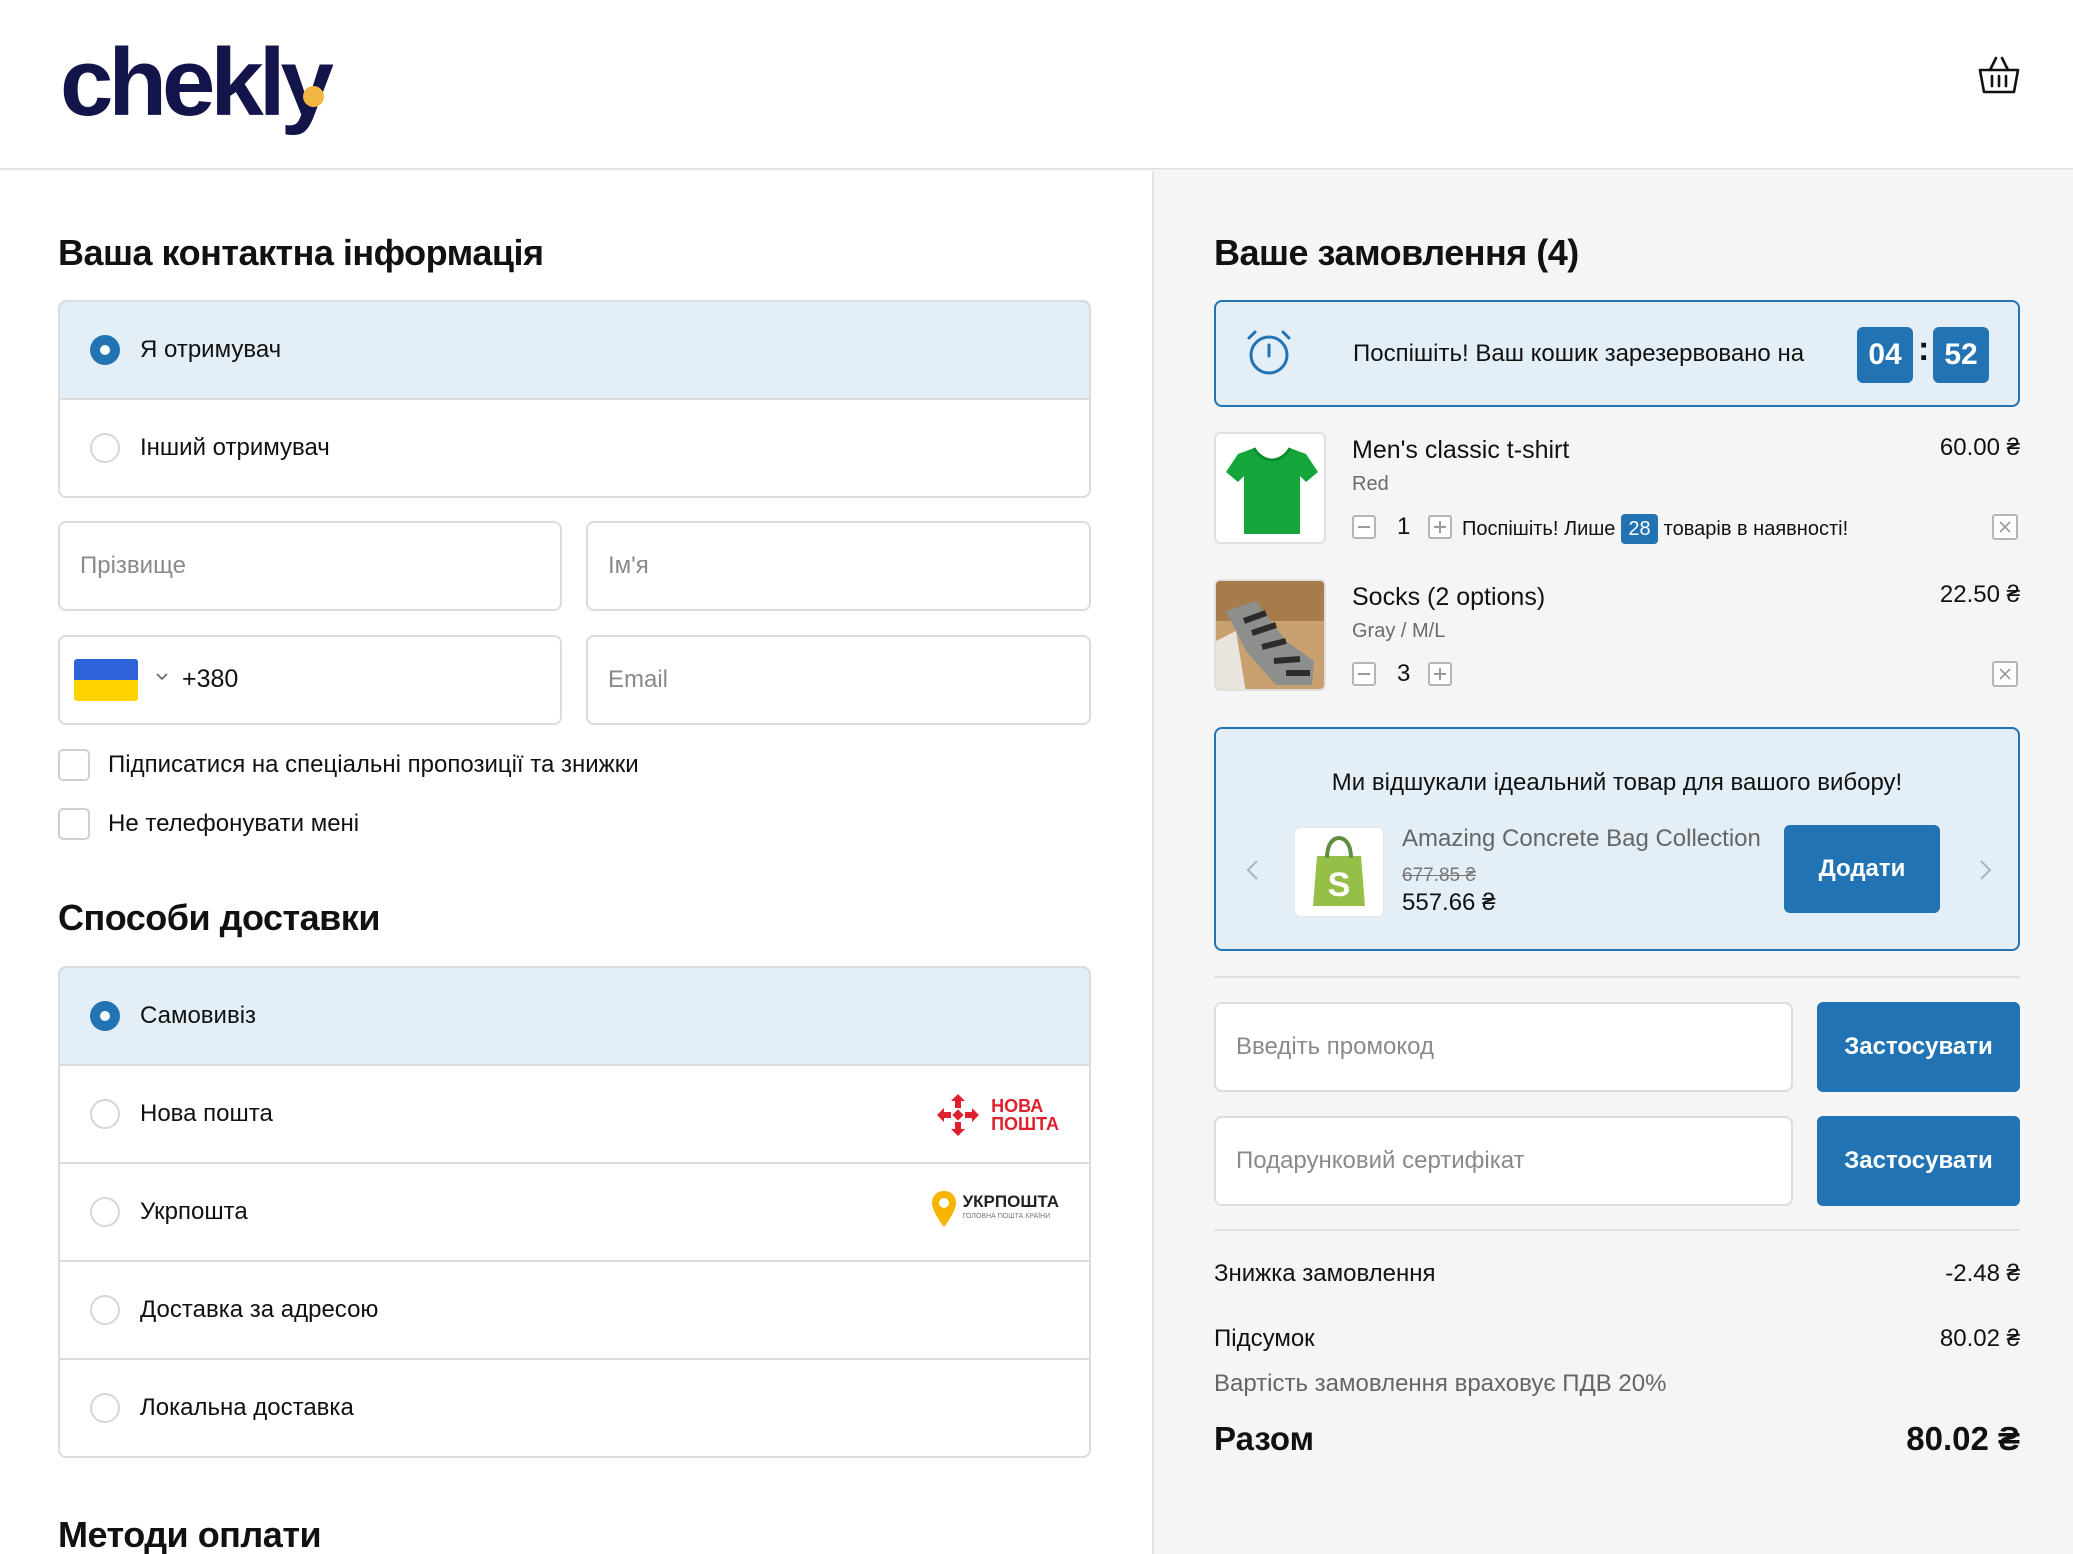 This screenshot has width=2073, height=1554. Describe the element at coordinates (210, 679) in the screenshot. I see `phone-code: +380` at that location.